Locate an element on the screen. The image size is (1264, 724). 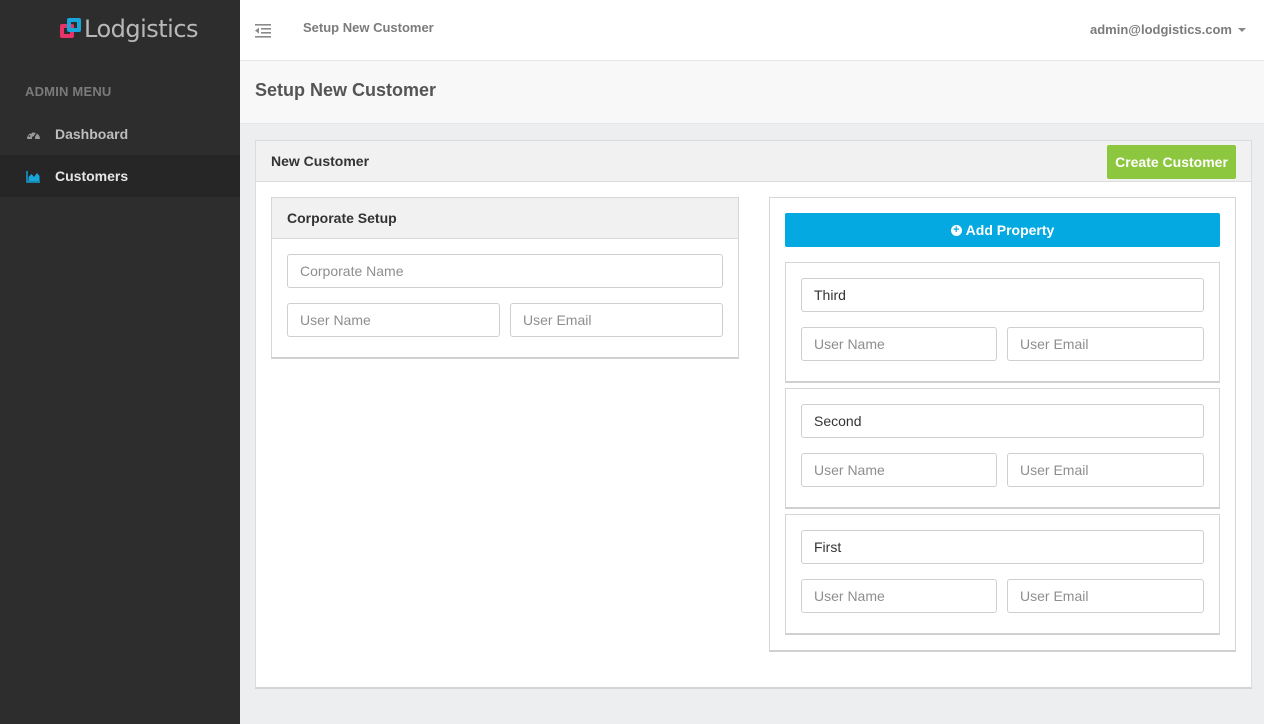
sidebar-item-customers: Customers is located at coordinates (120, 176).